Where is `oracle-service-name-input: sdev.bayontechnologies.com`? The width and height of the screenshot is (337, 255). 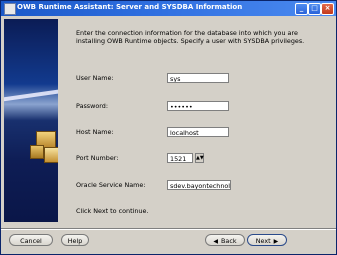
oracle-service-name-input: sdev.bayontechnologies.com is located at coordinates (199, 185).